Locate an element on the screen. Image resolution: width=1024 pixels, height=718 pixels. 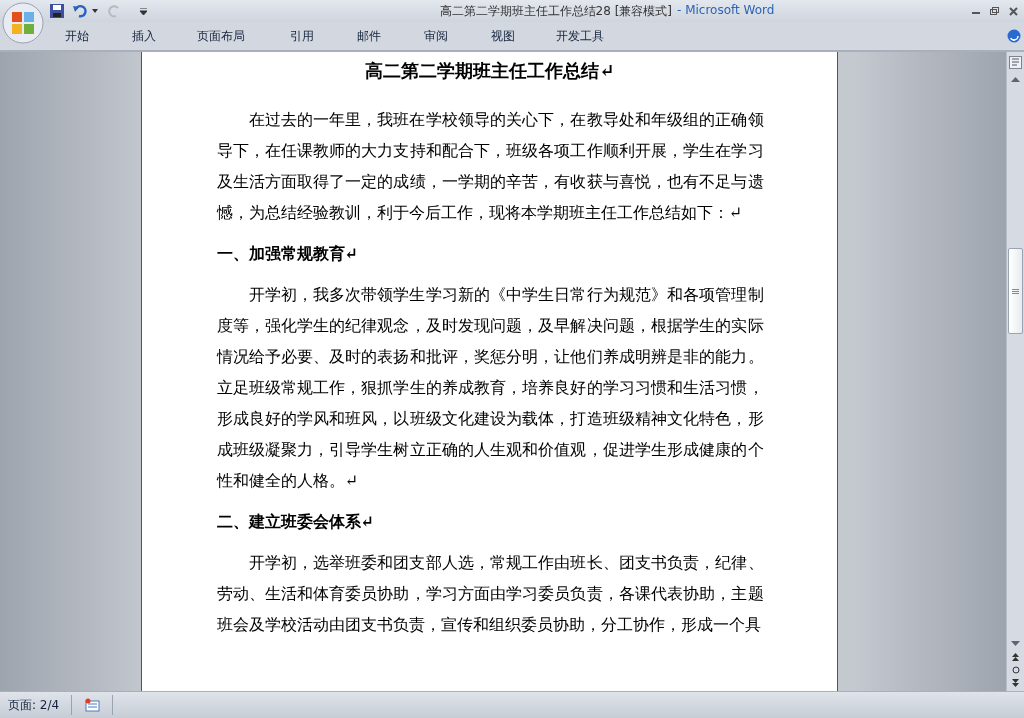
section-heading: 一、加强常规教育↵ is located at coordinates (287, 254).